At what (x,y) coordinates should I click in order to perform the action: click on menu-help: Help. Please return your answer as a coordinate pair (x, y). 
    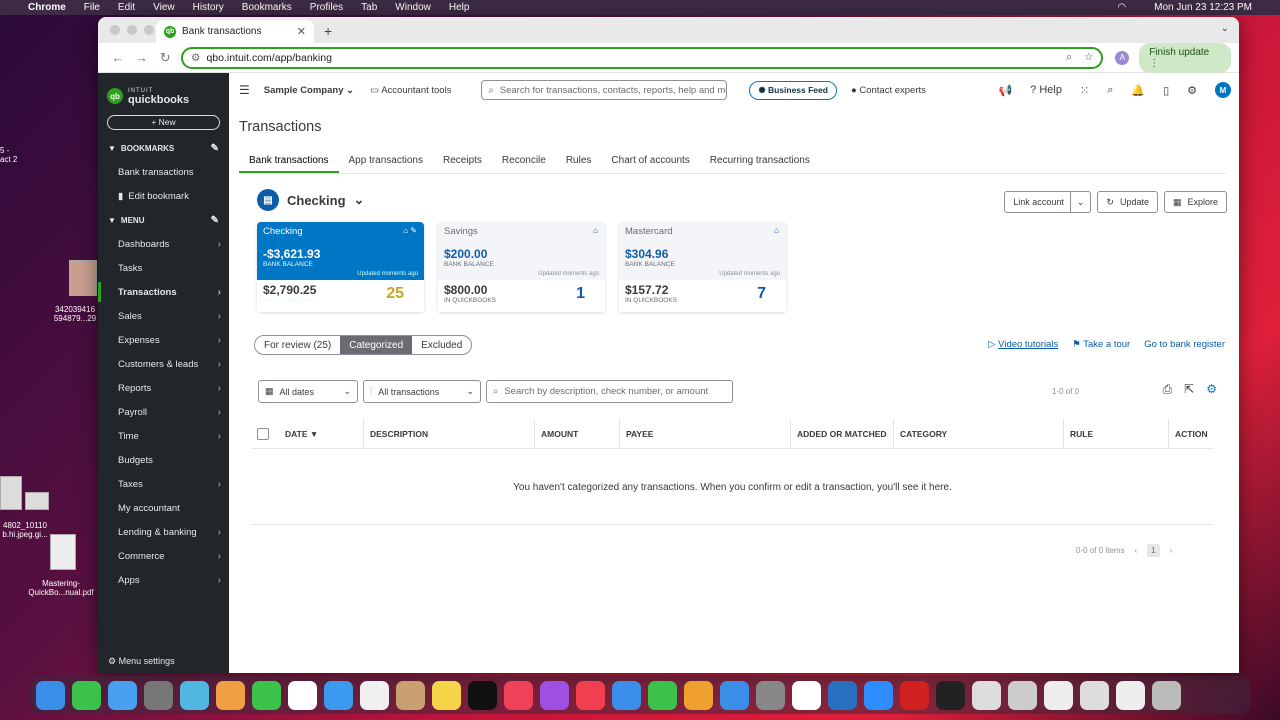
    Looking at the image, I should click on (459, 7).